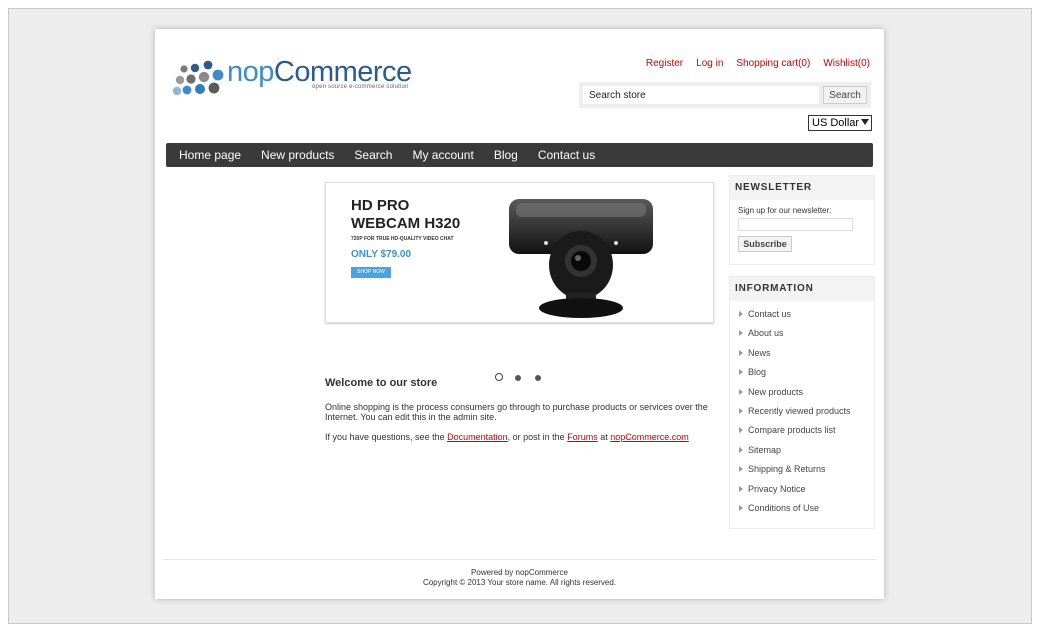  What do you see at coordinates (795, 224) in the screenshot?
I see `newsletter-email-input` at bounding box center [795, 224].